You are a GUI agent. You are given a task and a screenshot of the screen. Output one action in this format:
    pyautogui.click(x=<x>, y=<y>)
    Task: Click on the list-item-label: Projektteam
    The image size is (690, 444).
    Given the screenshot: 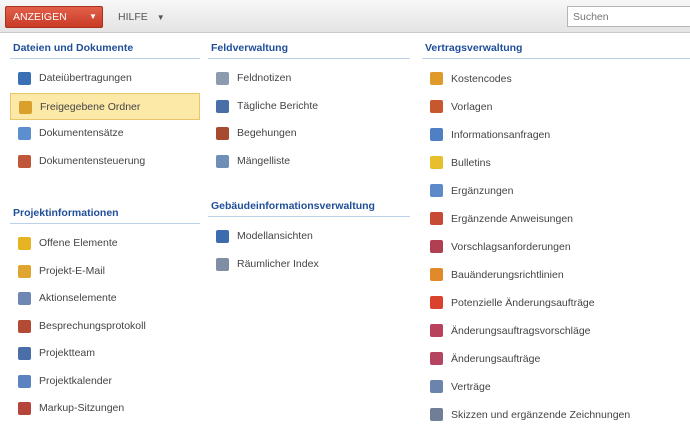 What is the action you would take?
    pyautogui.click(x=67, y=353)
    